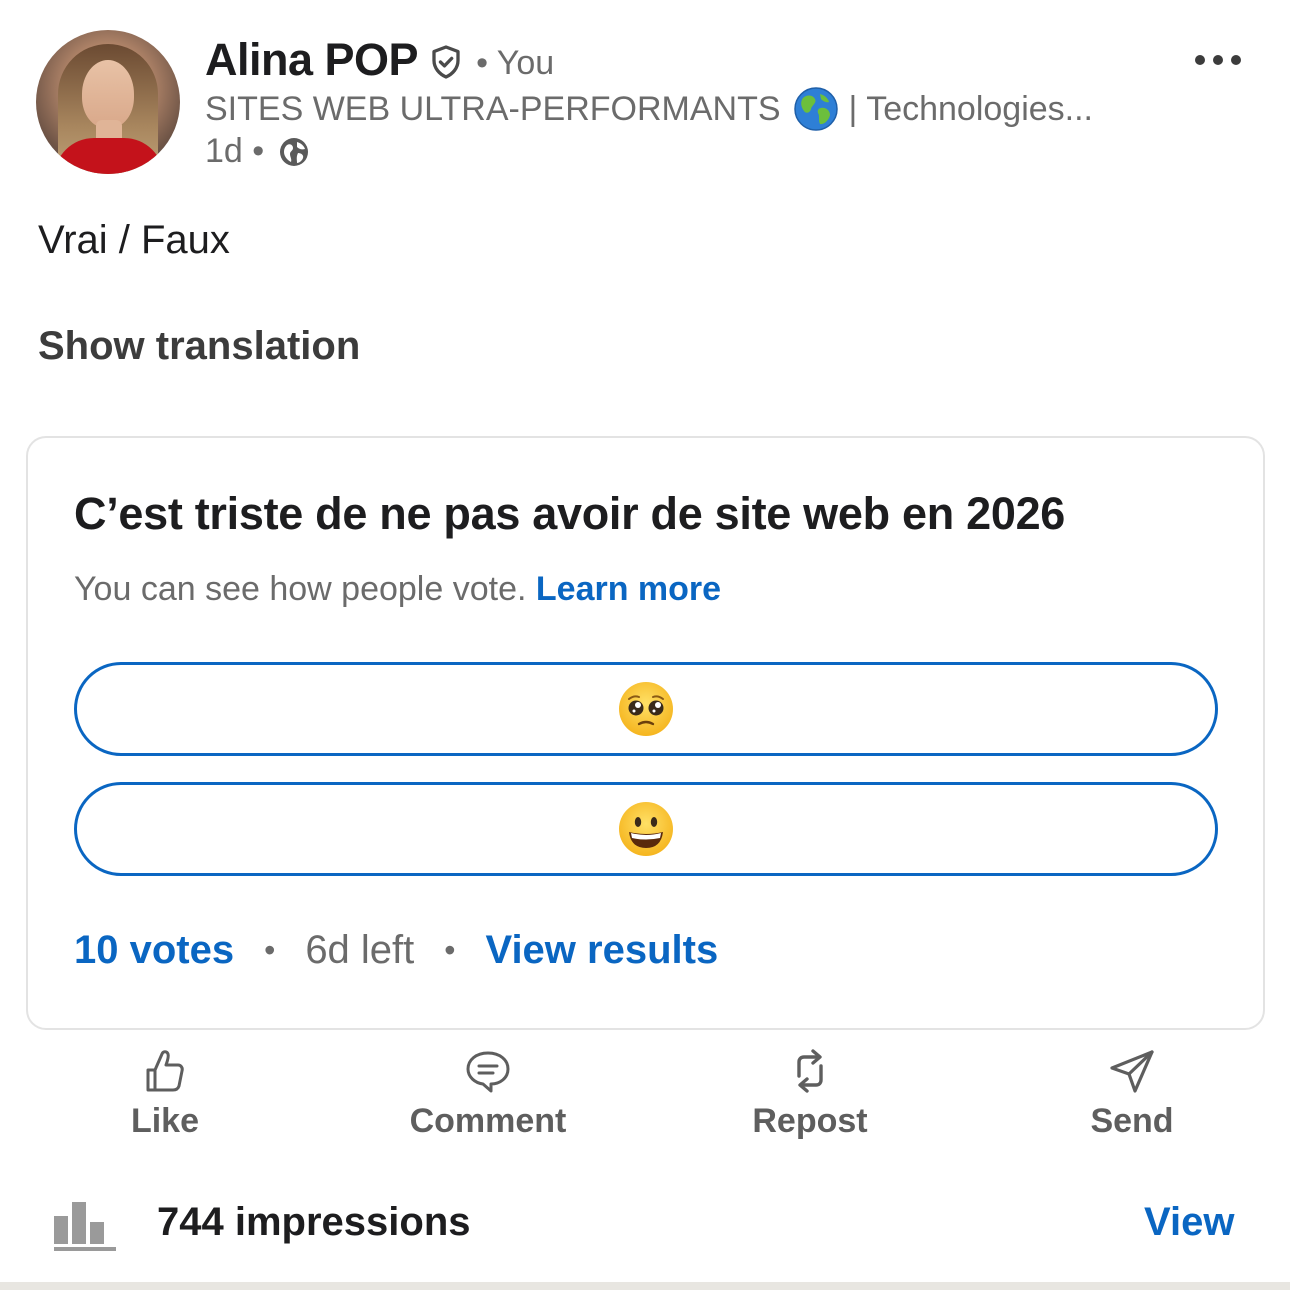 This screenshot has width=1290, height=1290. What do you see at coordinates (360, 950) in the screenshot?
I see `time-left: 6d left` at bounding box center [360, 950].